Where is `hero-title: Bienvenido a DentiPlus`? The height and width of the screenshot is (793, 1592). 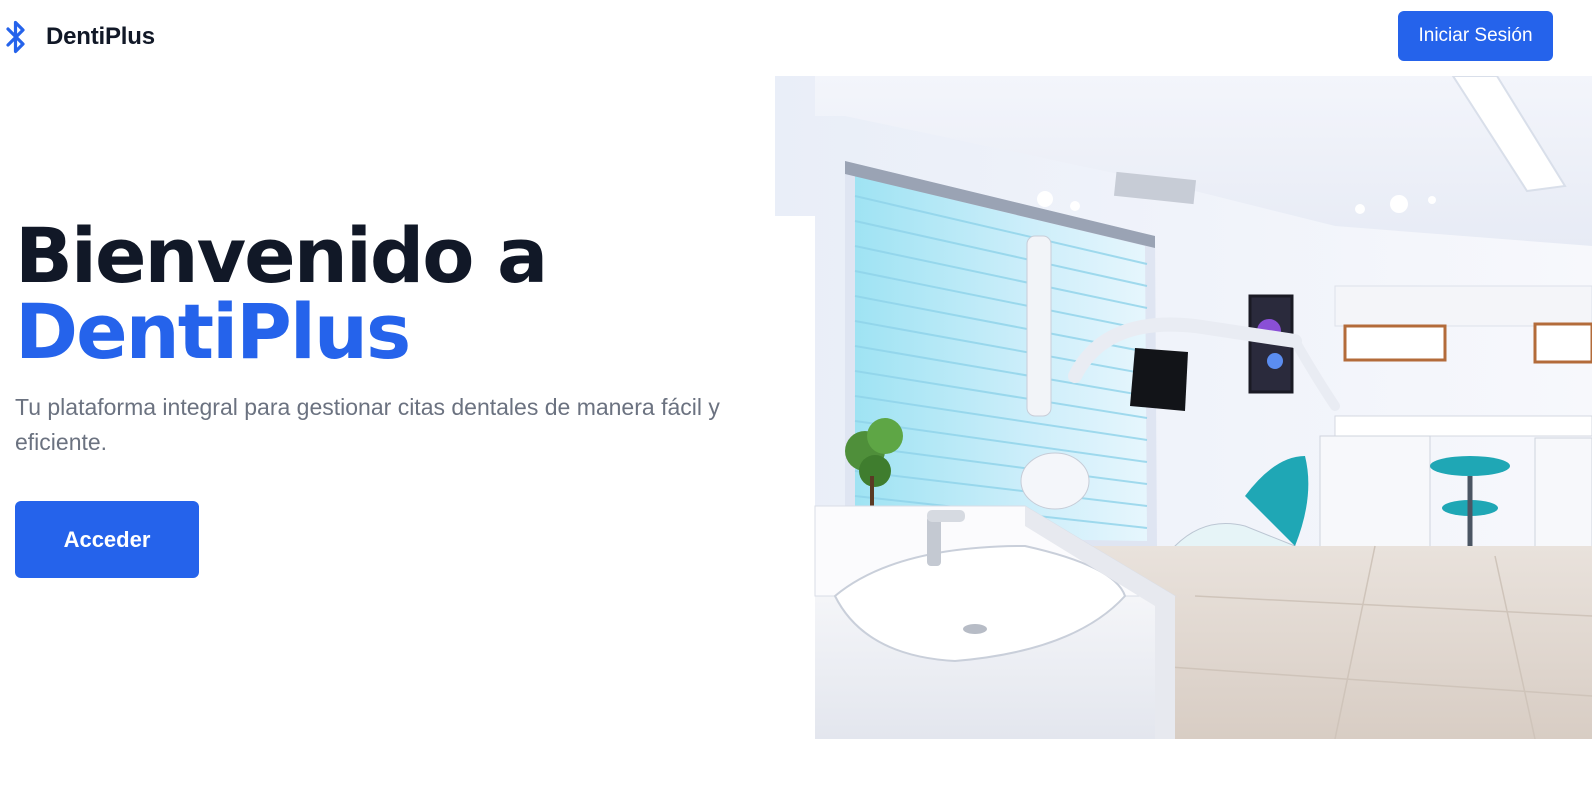 hero-title: Bienvenido a DentiPlus is located at coordinates (281, 293).